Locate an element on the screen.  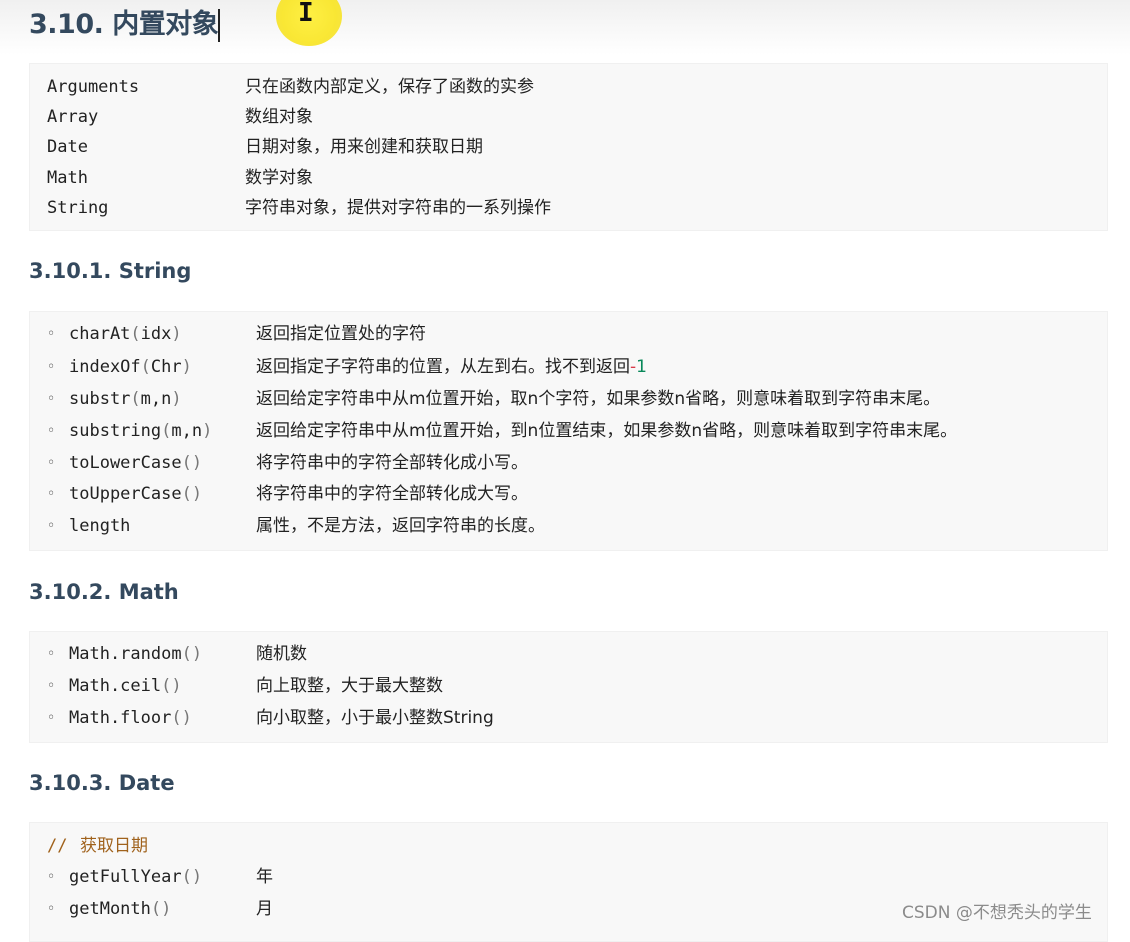
builtin-row: Arguments 只在函数内部定义，保存了函数的实参 is located at coordinates (530, 87).